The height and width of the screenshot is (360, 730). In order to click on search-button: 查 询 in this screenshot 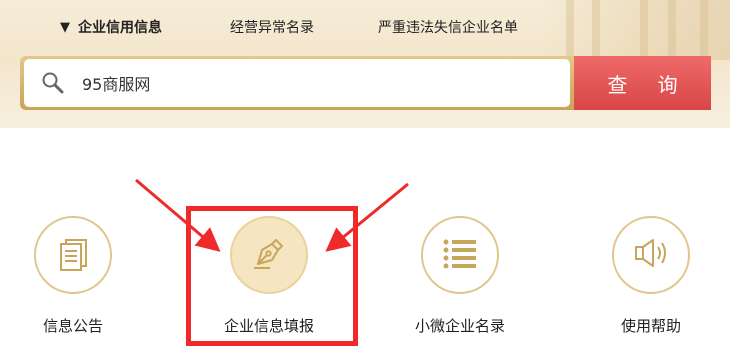, I will do `click(642, 83)`.